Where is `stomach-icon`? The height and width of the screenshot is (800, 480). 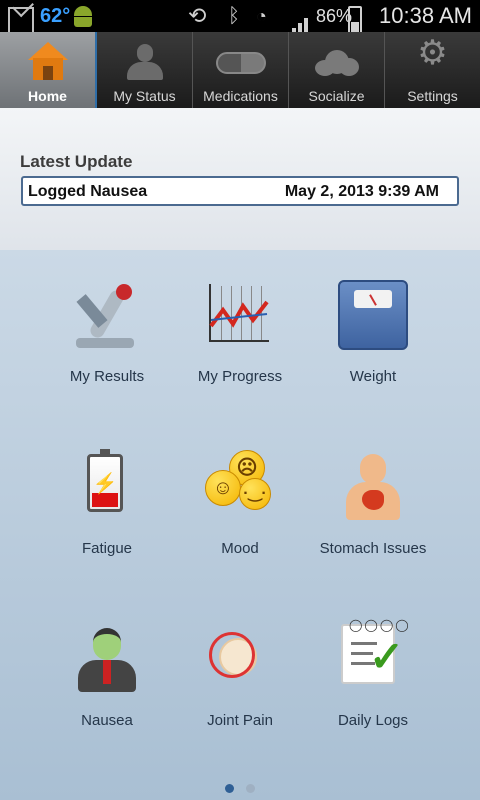
stomach-icon is located at coordinates (373, 487).